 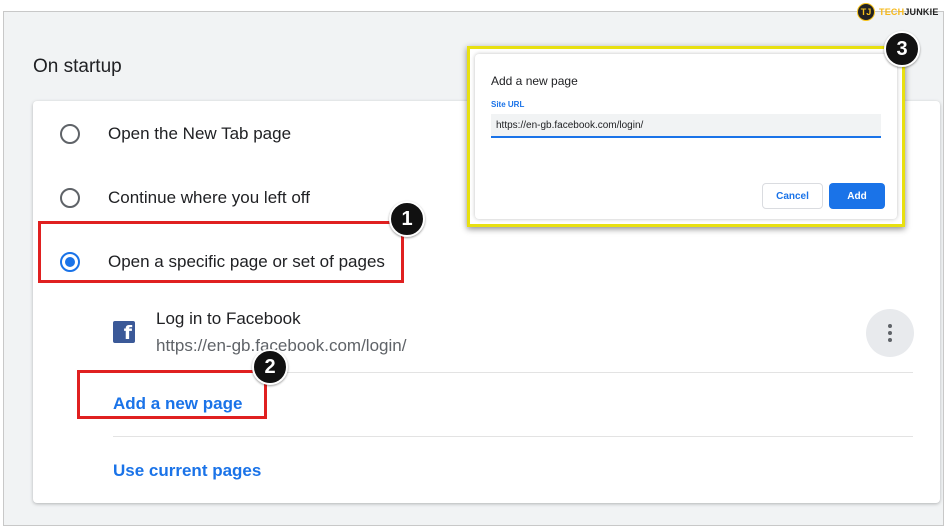 I want to click on techjunkie-watermark: TJ TECHJUNKIE, so click(x=898, y=12).